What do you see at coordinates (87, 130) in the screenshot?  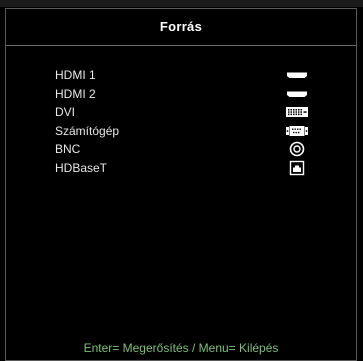 I see `source-item-label: Számítógép` at bounding box center [87, 130].